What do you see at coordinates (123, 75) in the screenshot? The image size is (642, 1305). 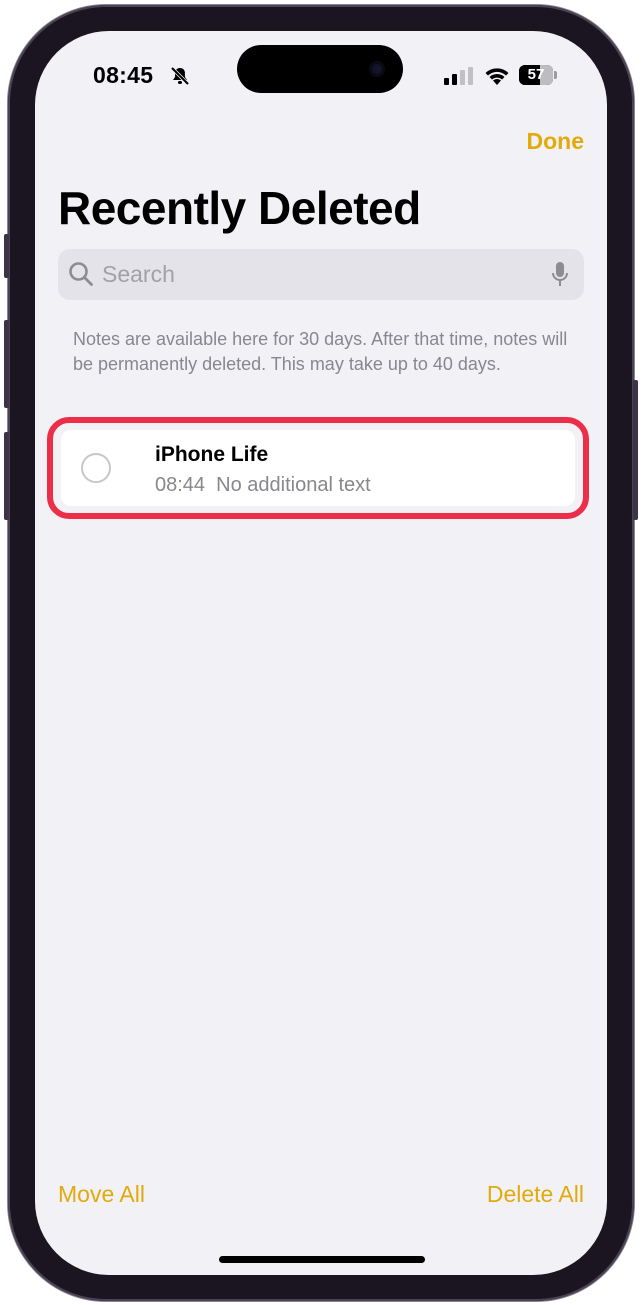 I see `status-time: 08:45` at bounding box center [123, 75].